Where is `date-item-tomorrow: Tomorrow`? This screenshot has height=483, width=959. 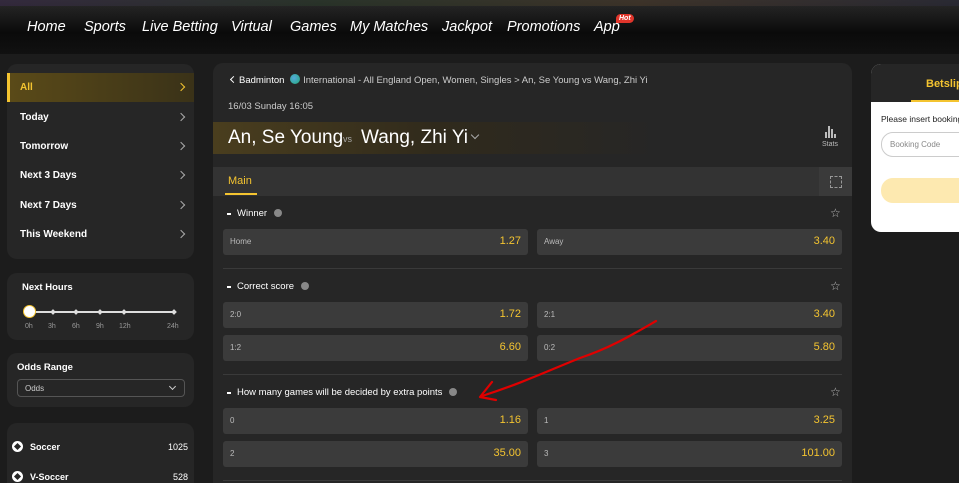
date-item-tomorrow: Tomorrow is located at coordinates (44, 146).